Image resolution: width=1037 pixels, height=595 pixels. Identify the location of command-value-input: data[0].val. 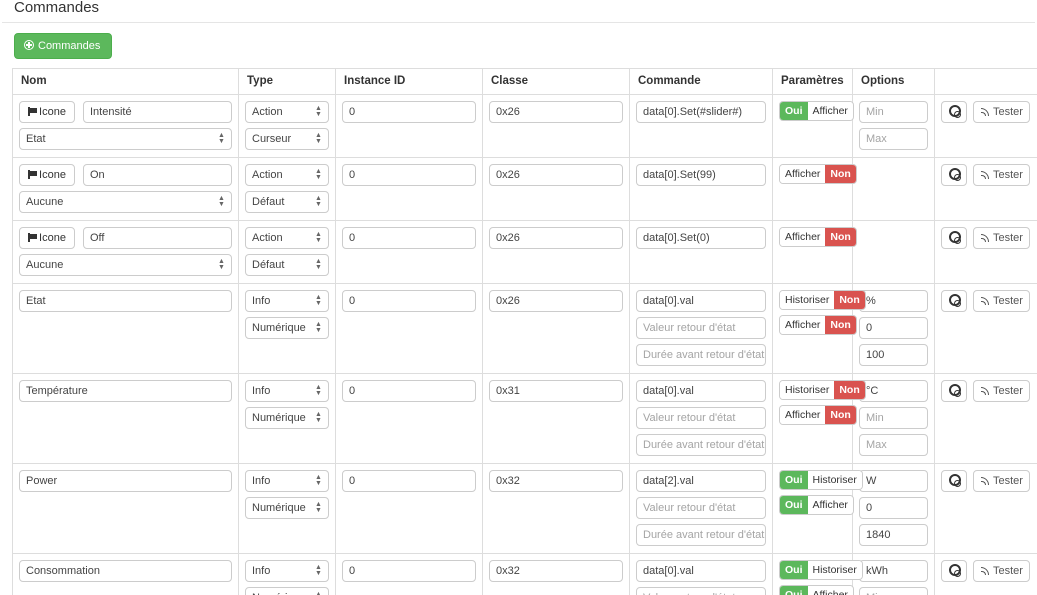
(701, 391).